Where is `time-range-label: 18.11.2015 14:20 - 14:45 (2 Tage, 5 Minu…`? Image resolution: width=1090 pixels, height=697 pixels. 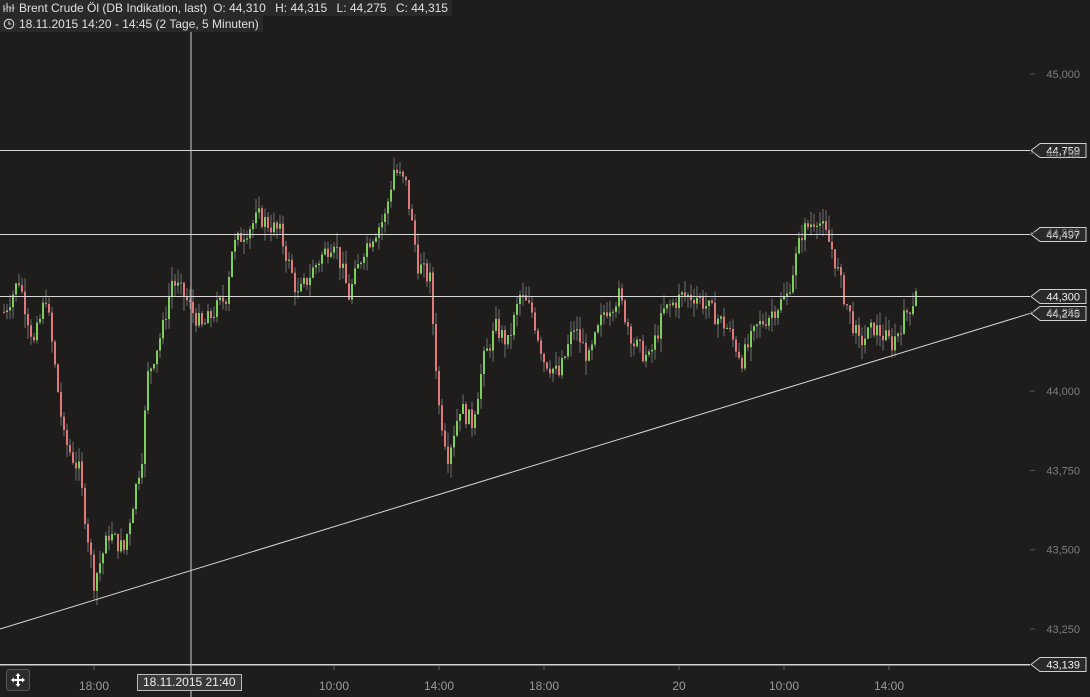
time-range-label: 18.11.2015 14:20 - 14:45 (2 Tage, 5 Minu… is located at coordinates (139, 24).